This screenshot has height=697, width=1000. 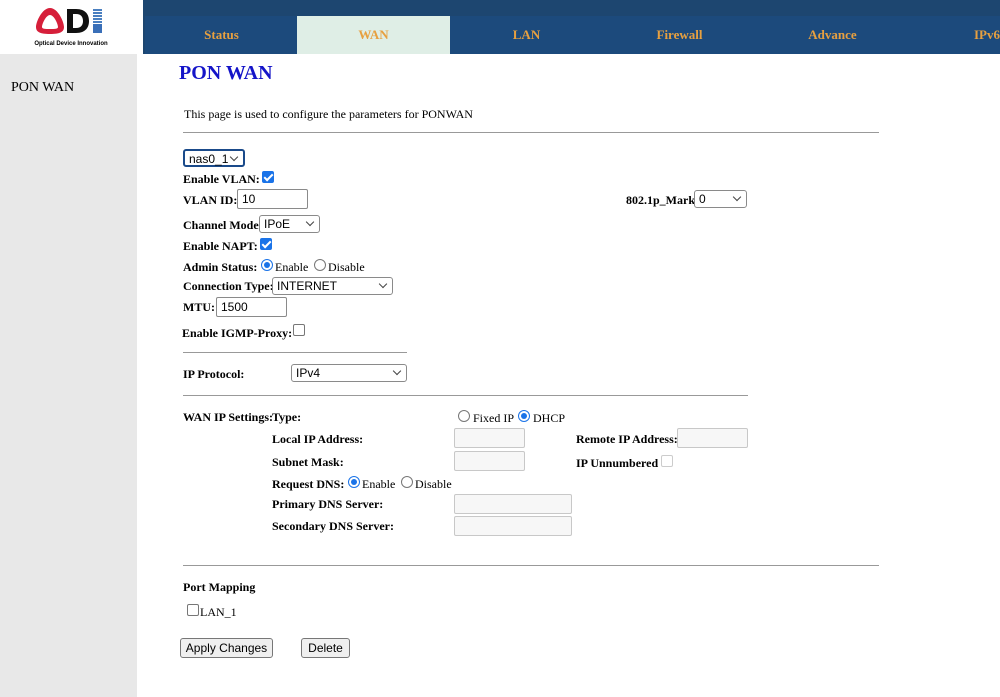 I want to click on dhcp-radio, so click(x=524, y=416).